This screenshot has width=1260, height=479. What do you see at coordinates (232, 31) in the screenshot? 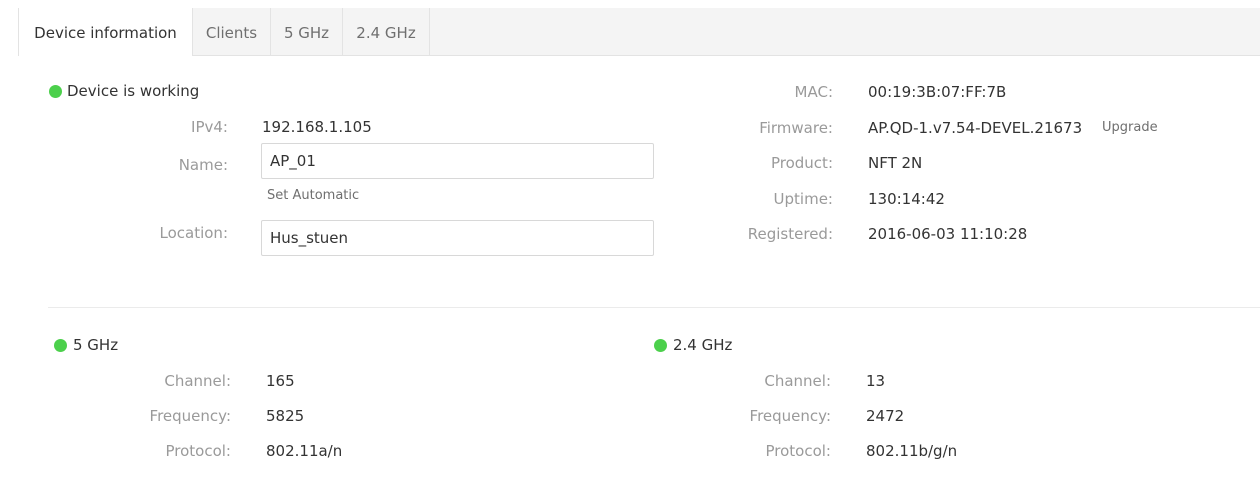
I see `tab-clients: Clients` at bounding box center [232, 31].